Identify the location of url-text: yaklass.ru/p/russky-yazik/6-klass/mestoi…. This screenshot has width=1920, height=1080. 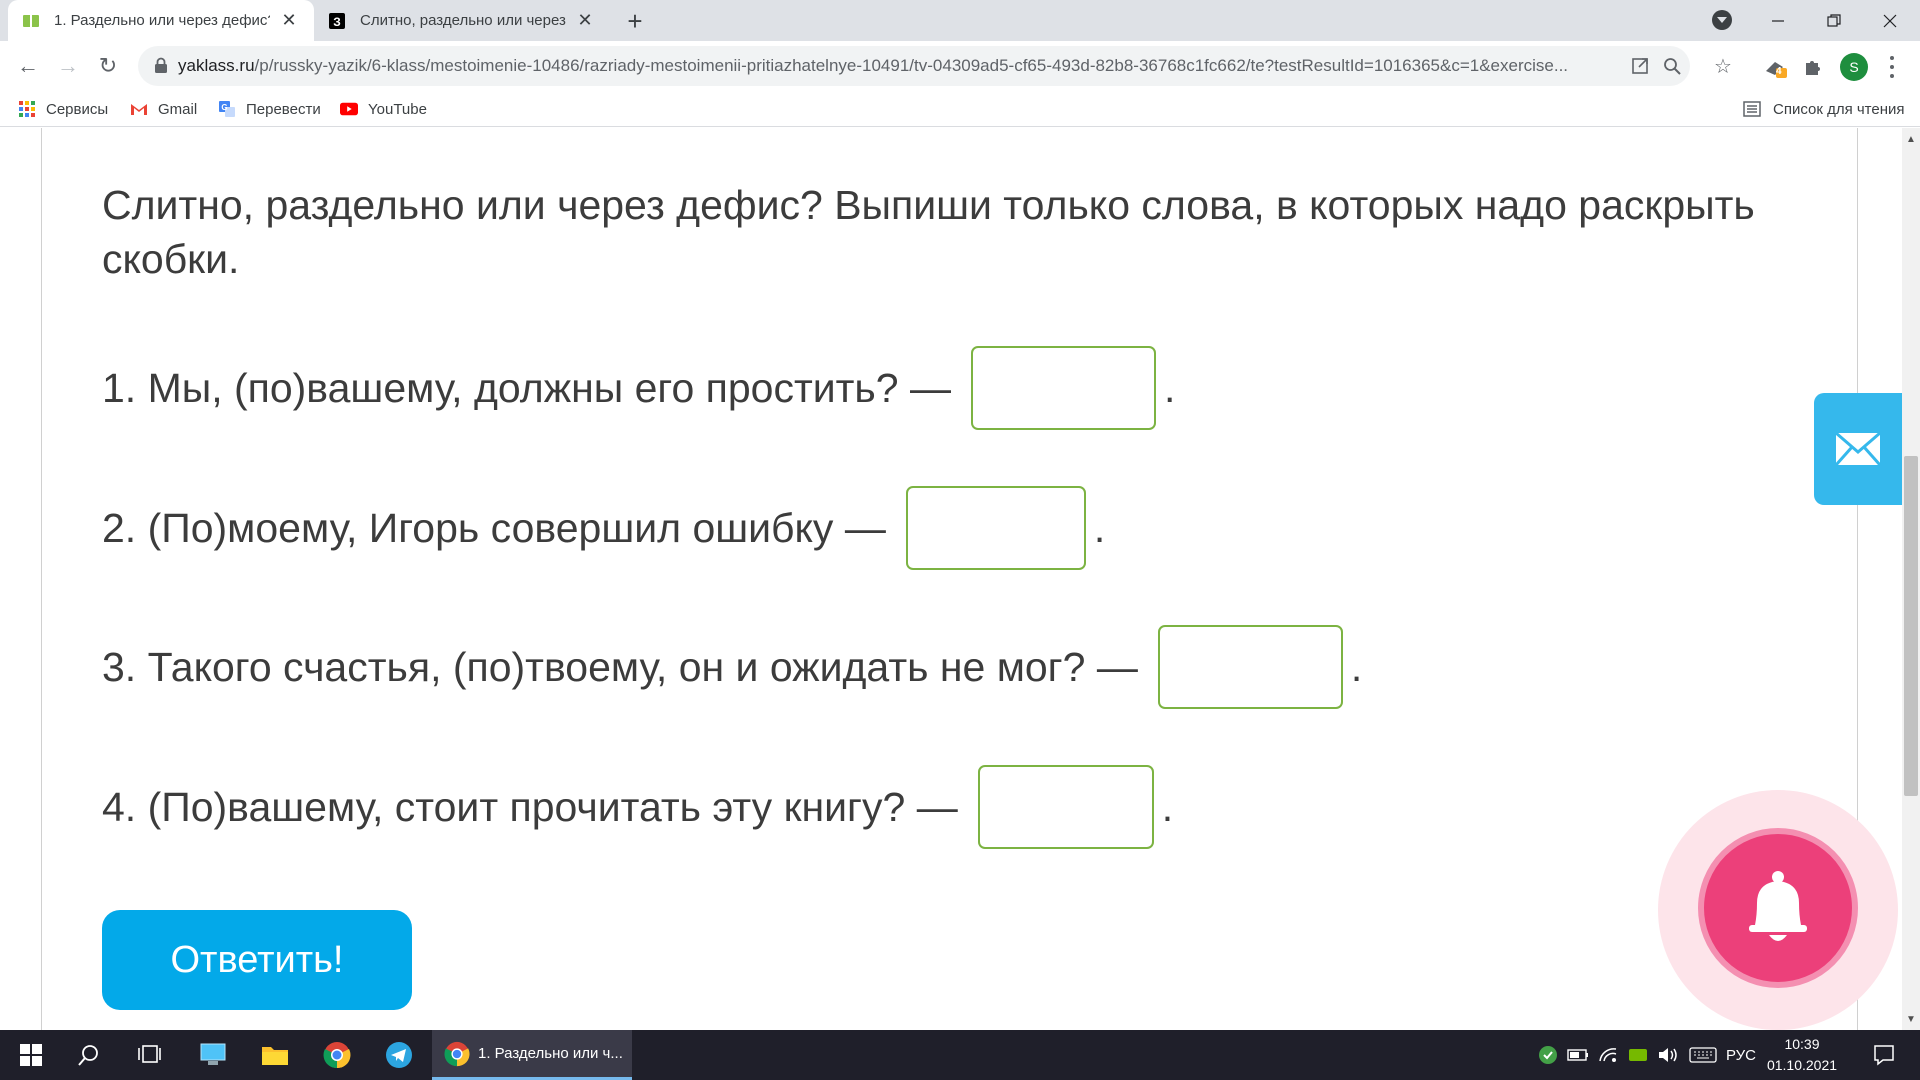
(893, 66).